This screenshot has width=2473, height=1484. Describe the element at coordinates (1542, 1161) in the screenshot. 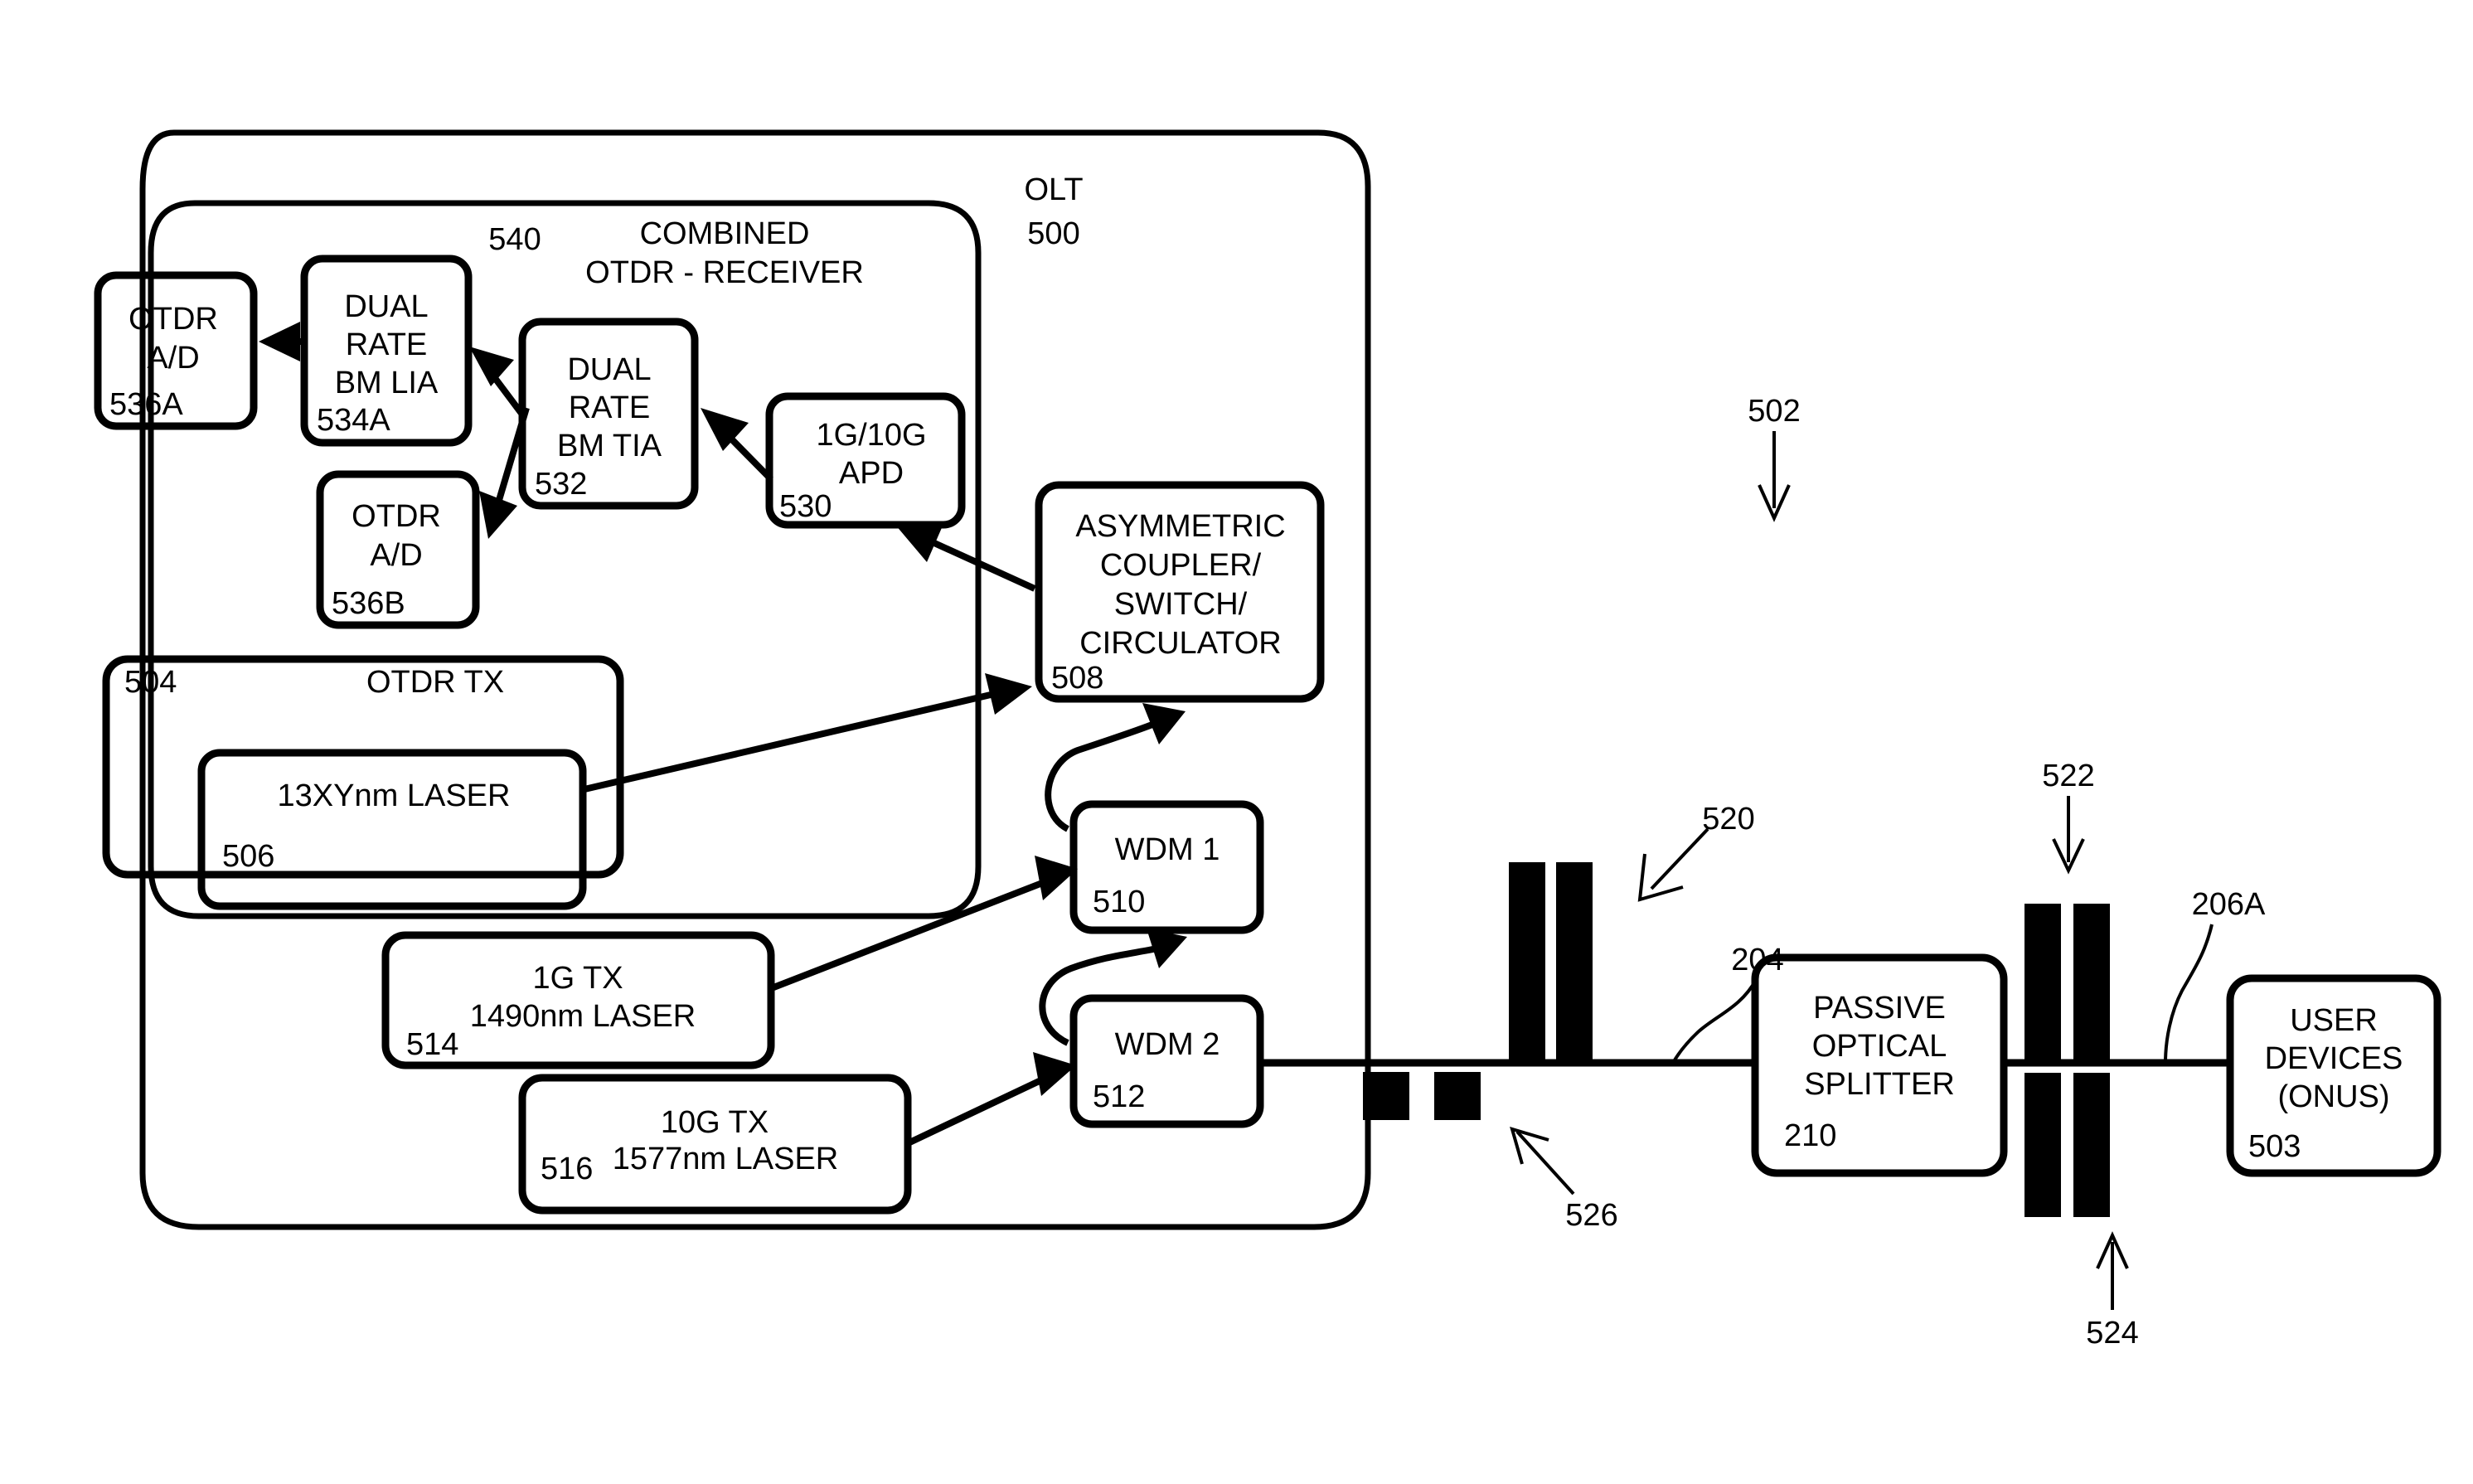

I see `callout-526-arrow` at that location.